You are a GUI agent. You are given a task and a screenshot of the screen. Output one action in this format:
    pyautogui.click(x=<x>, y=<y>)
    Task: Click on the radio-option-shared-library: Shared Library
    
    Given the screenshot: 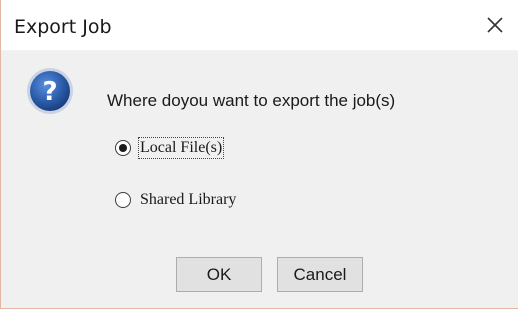 What is the action you would take?
    pyautogui.click(x=176, y=200)
    